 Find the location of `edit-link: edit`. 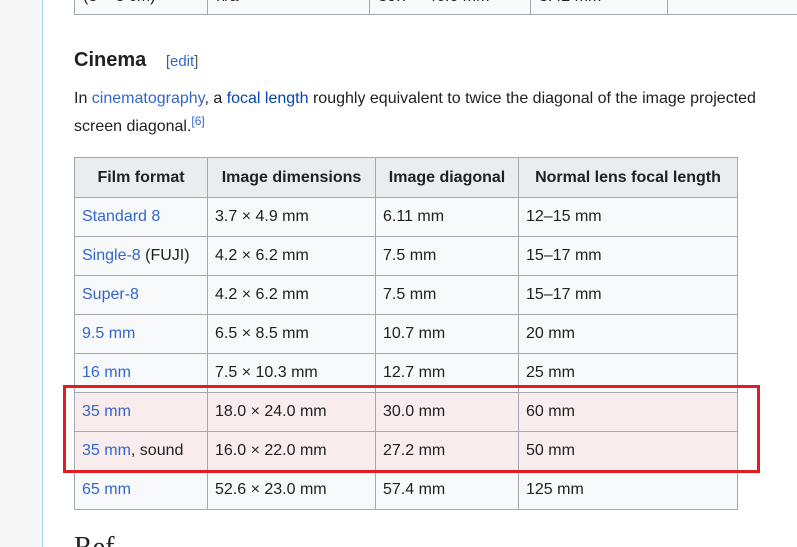

edit-link: edit is located at coordinates (182, 61).